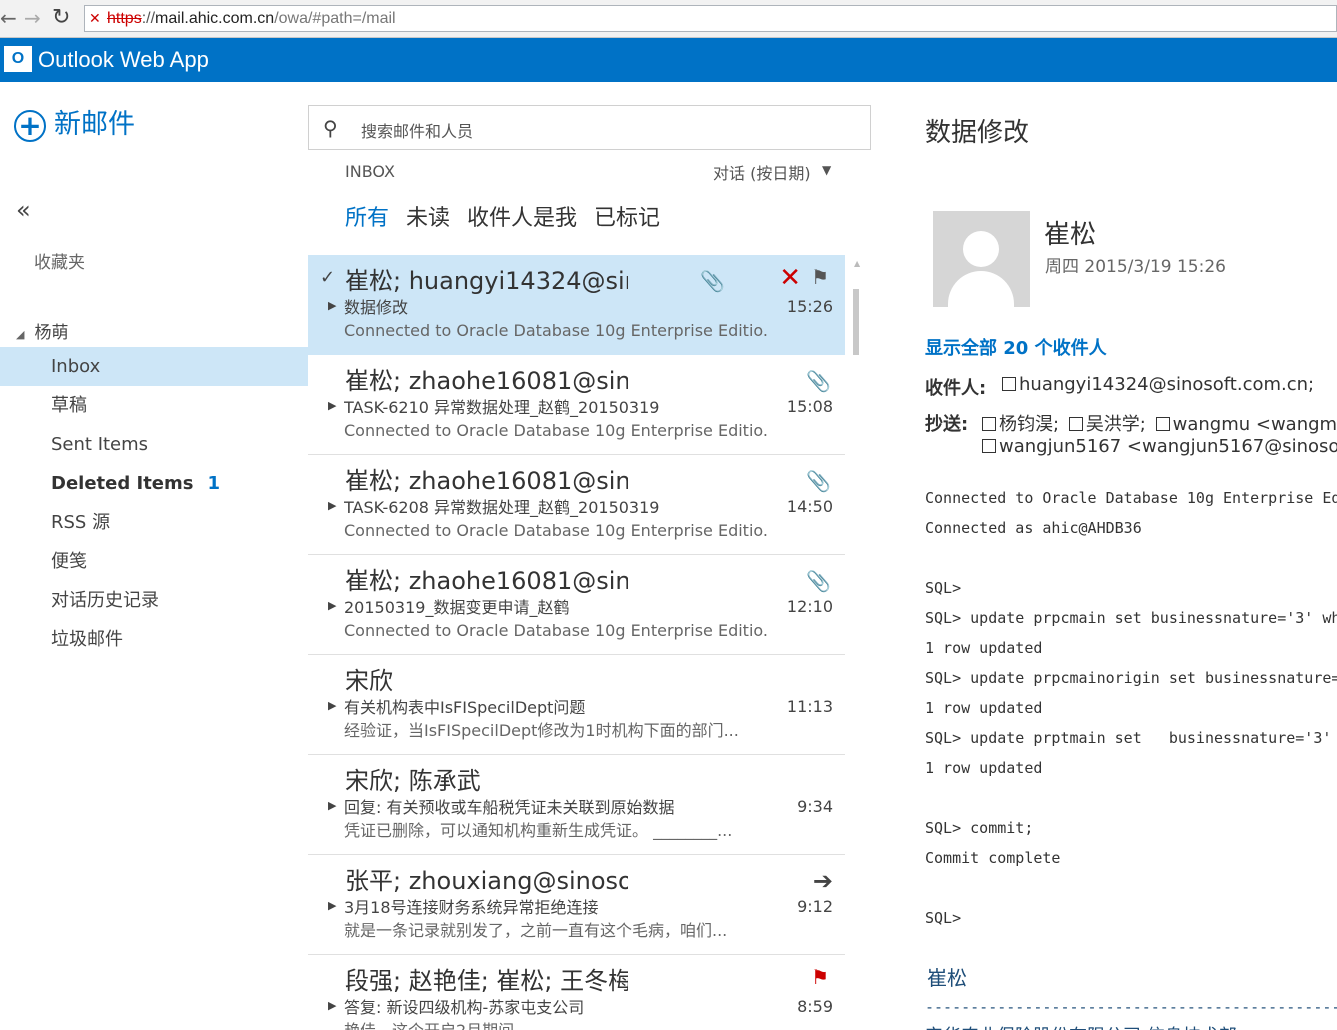 The image size is (1337, 1030). Describe the element at coordinates (486, 281) in the screenshot. I see `message-sender: 崔松; huangyi14324@sinosoft.com.cn` at that location.